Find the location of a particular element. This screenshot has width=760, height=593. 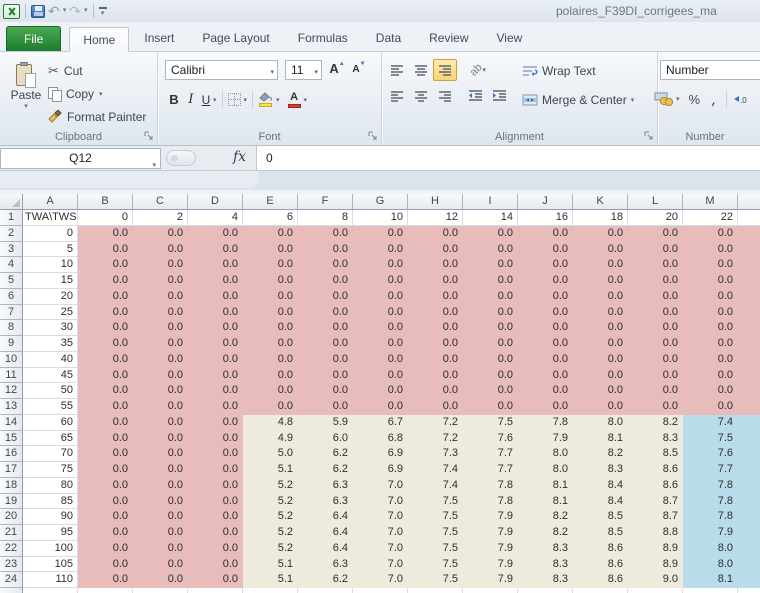

cell: 7.2 is located at coordinates (749, 580).